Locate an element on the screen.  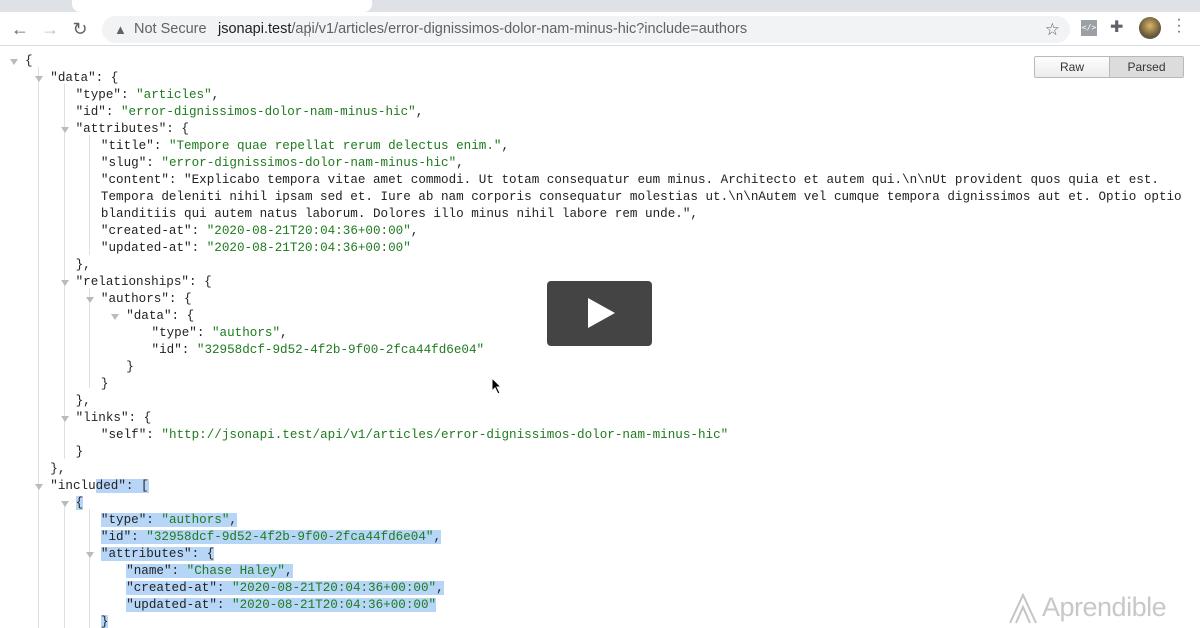
profile-avatar is located at coordinates (1150, 28).